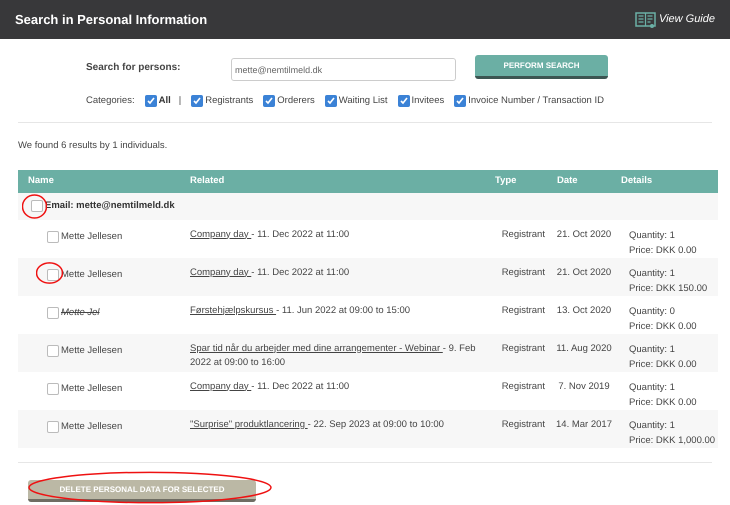  I want to click on related-event: Førstehjælpskursus - 11. Jun 2022 at 09:00 to 15:00, so click(301, 311).